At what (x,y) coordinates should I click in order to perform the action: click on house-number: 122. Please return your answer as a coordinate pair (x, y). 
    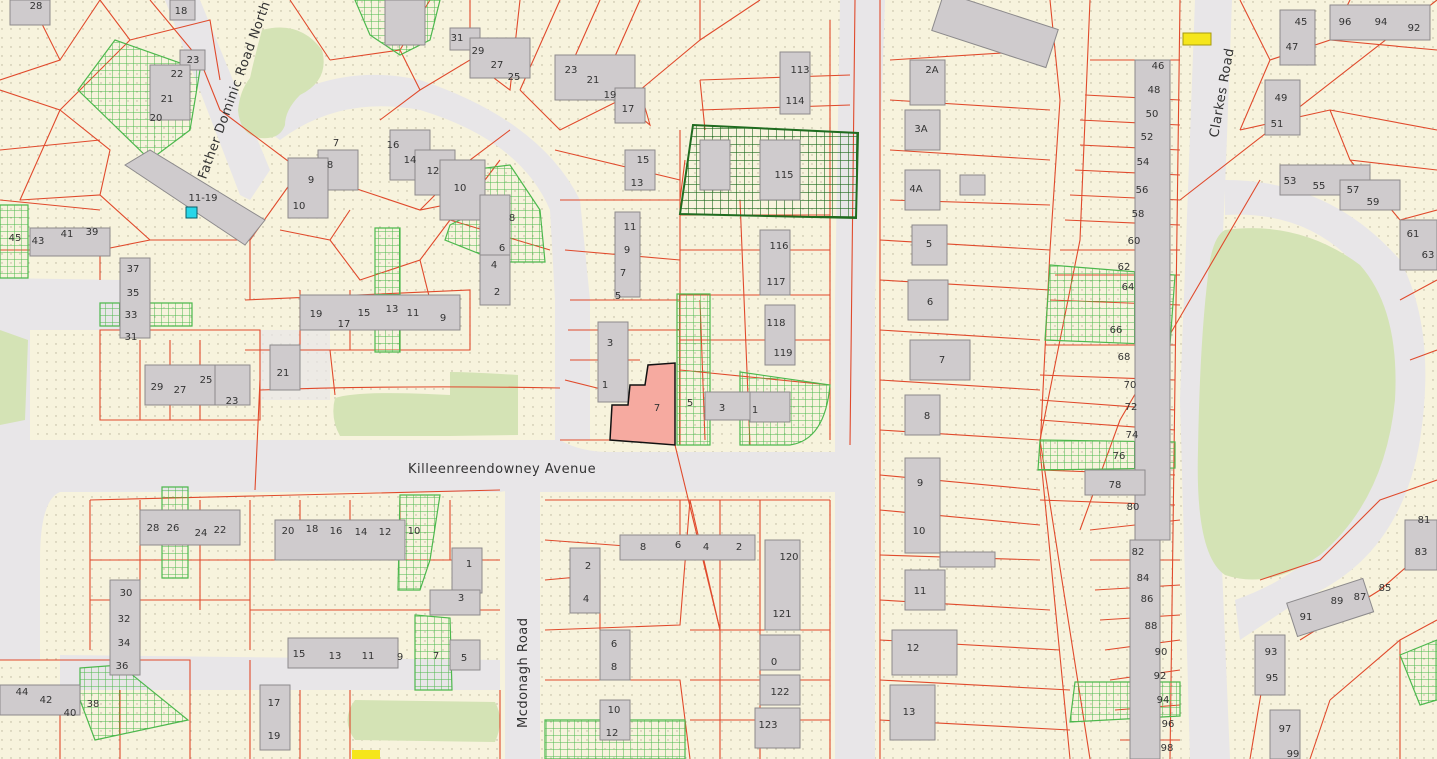
    Looking at the image, I should click on (779, 692).